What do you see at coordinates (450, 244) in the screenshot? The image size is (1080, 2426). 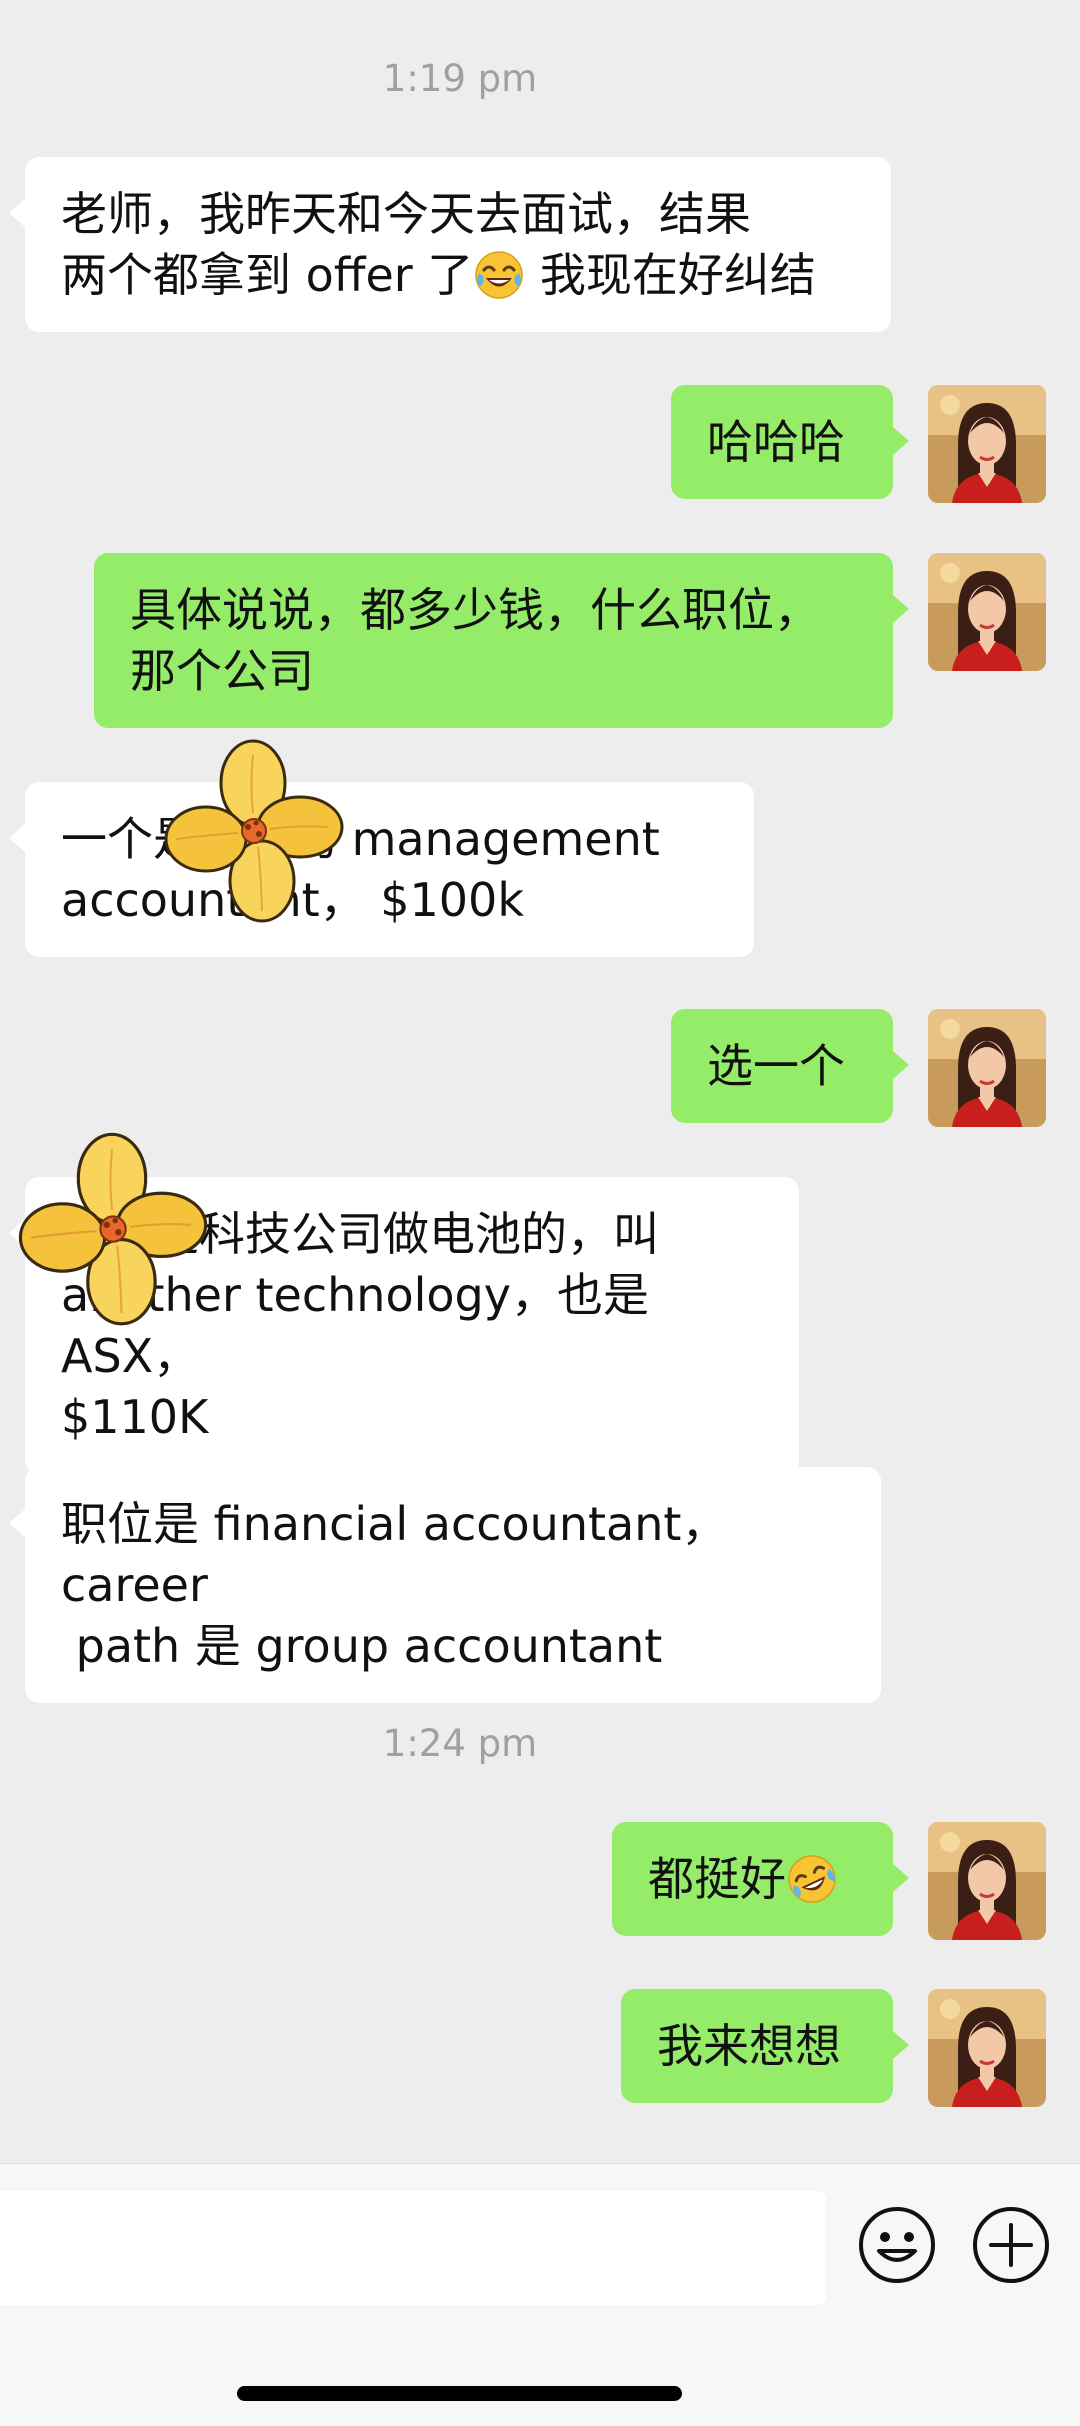 I see `message-bubble-received: 老师，我昨天和今天去面试，结果 两个都拿到 offer 了 我现在好纠结` at bounding box center [450, 244].